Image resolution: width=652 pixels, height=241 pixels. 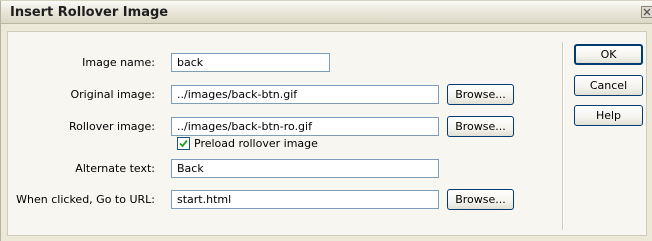 What do you see at coordinates (646, 12) in the screenshot?
I see `close-icon` at bounding box center [646, 12].